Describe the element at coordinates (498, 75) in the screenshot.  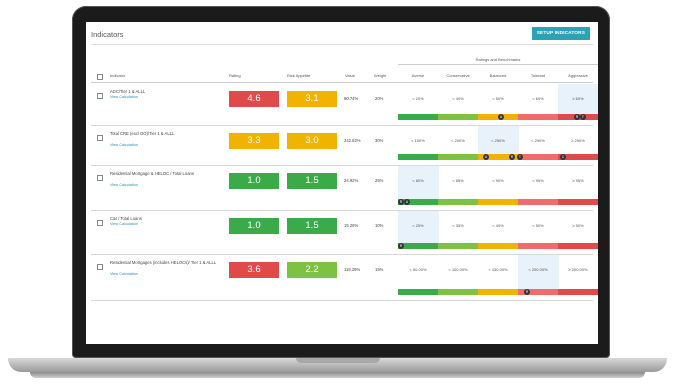
I see `col-balanced: Balanced` at that location.